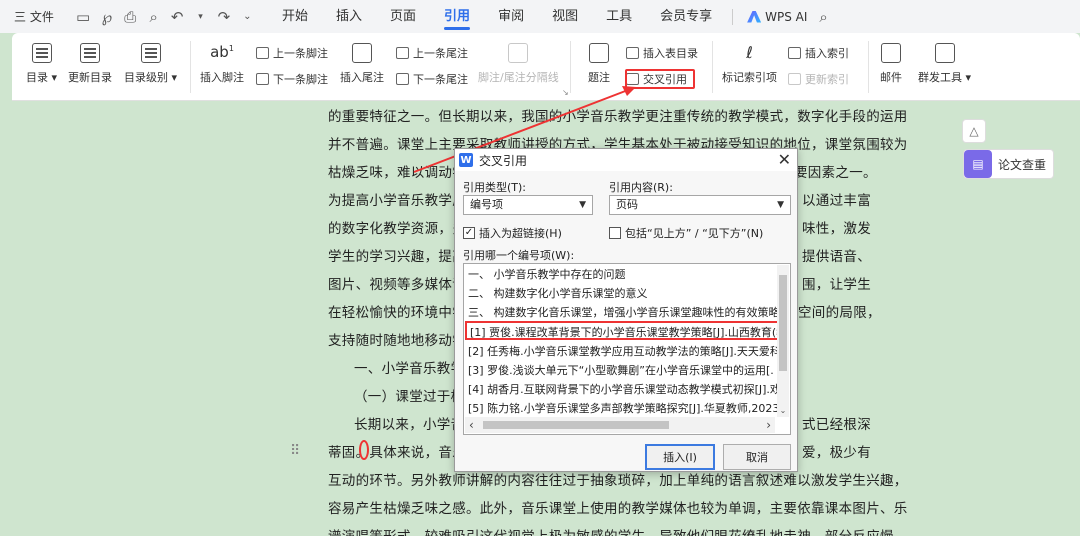 The width and height of the screenshot is (1080, 536). What do you see at coordinates (783, 410) in the screenshot?
I see `scroll-down-icon: ⌄` at bounding box center [783, 410].